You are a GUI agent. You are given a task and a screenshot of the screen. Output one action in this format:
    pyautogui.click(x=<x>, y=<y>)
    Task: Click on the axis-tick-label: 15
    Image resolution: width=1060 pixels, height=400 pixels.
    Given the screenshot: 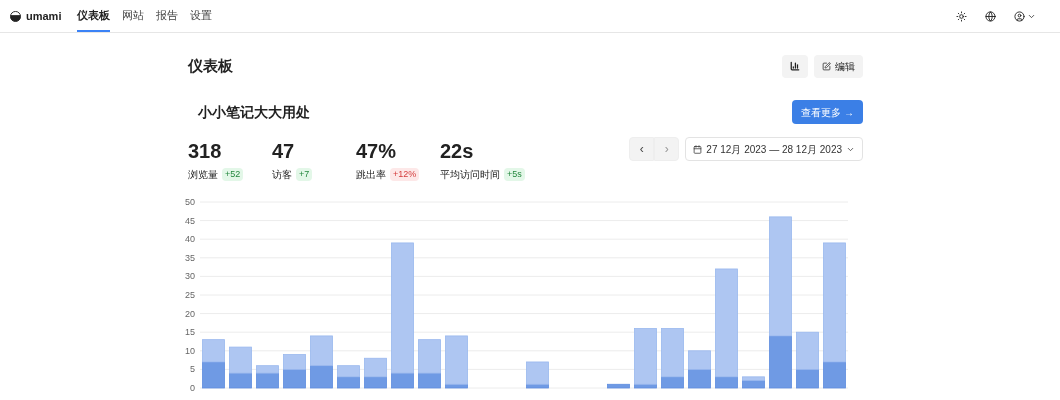 What is the action you would take?
    pyautogui.click(x=190, y=332)
    